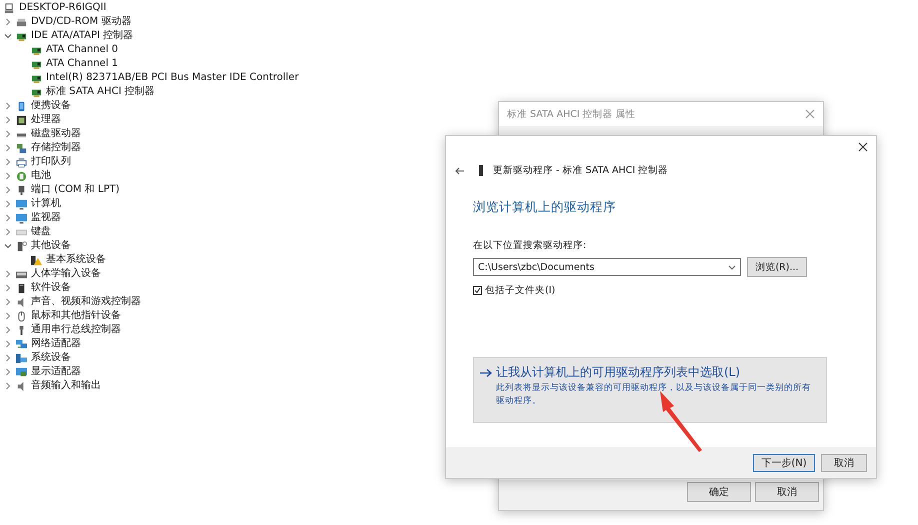 This screenshot has height=525, width=918. What do you see at coordinates (580, 170) in the screenshot?
I see `wizard-title: 更新驱动程序 - 标准 SATA AHCI 控制器` at bounding box center [580, 170].